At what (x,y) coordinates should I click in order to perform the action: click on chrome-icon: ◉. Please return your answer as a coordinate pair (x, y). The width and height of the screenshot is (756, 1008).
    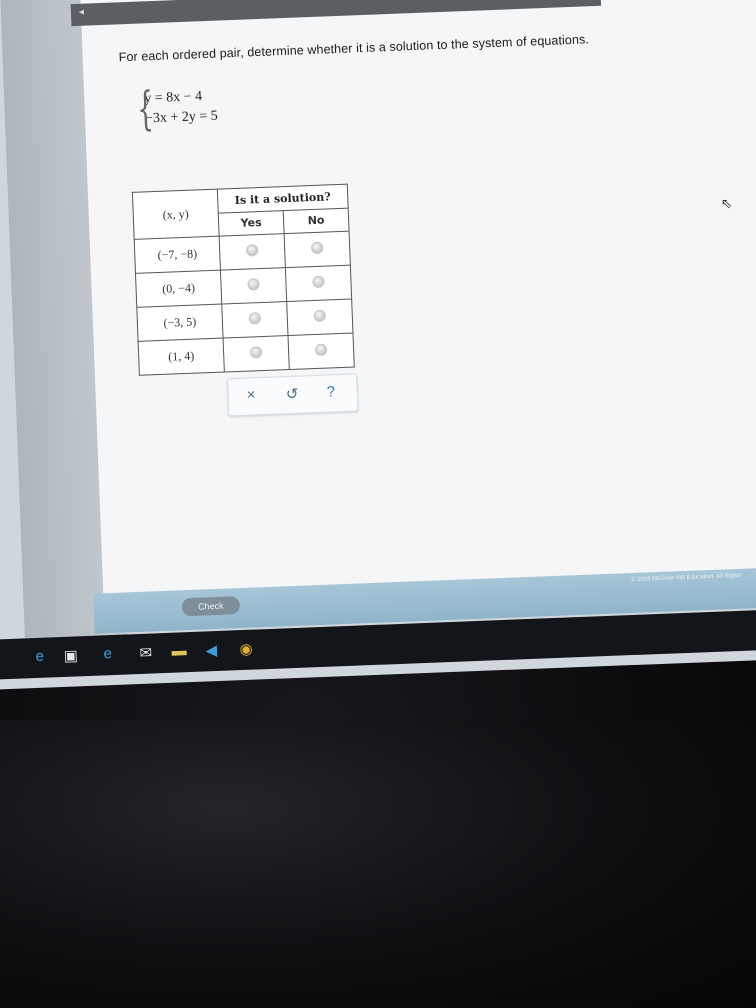
    Looking at the image, I should click on (246, 649).